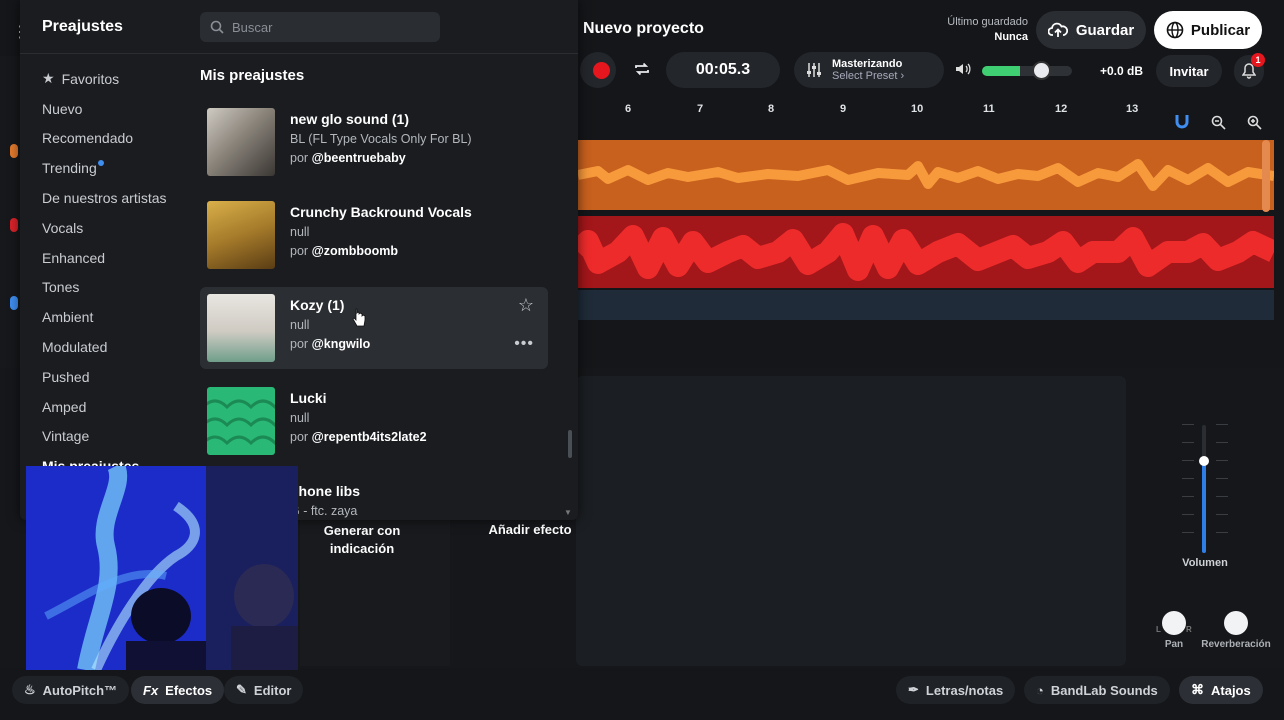 This screenshot has height=720, width=1284. Describe the element at coordinates (1218, 122) in the screenshot. I see `zoom-out-icon` at that location.